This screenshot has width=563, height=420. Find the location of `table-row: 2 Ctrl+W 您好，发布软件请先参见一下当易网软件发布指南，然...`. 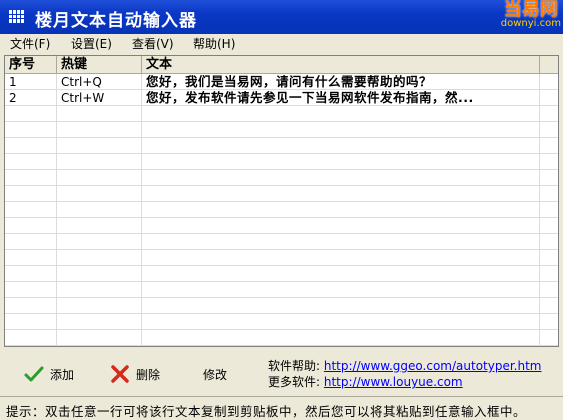

table-row: 2 Ctrl+W 您好，发布软件请先参见一下当易网软件发布指南，然... is located at coordinates (281, 98).